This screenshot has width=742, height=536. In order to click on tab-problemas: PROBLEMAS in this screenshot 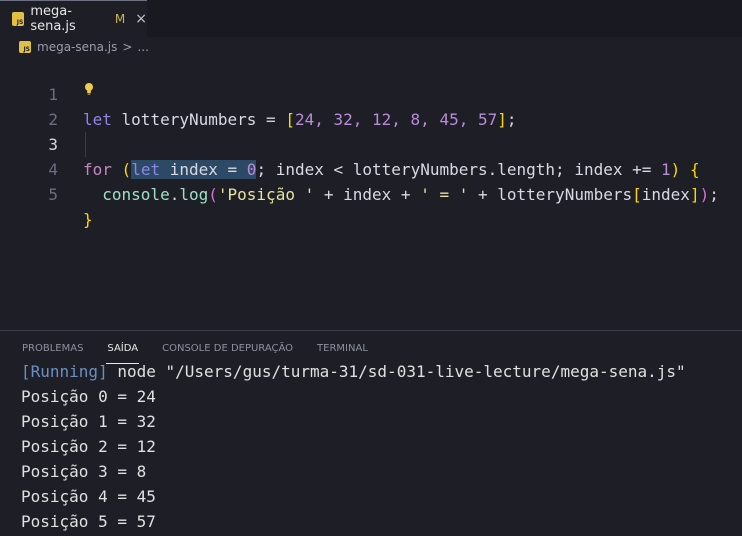, I will do `click(52, 348)`.